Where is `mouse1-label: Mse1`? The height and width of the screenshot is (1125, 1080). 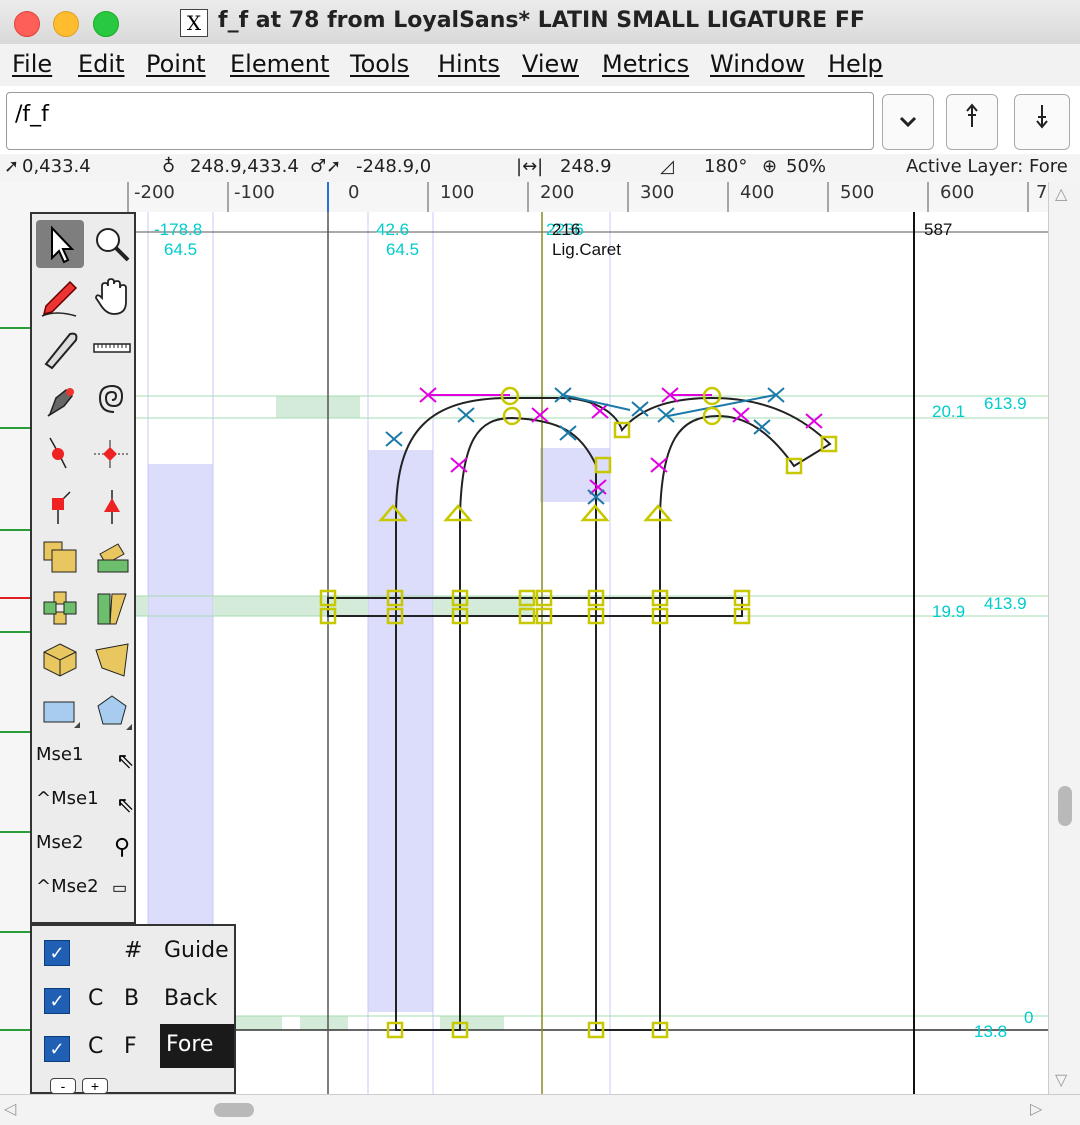
mouse1-label: Mse1 is located at coordinates (60, 754).